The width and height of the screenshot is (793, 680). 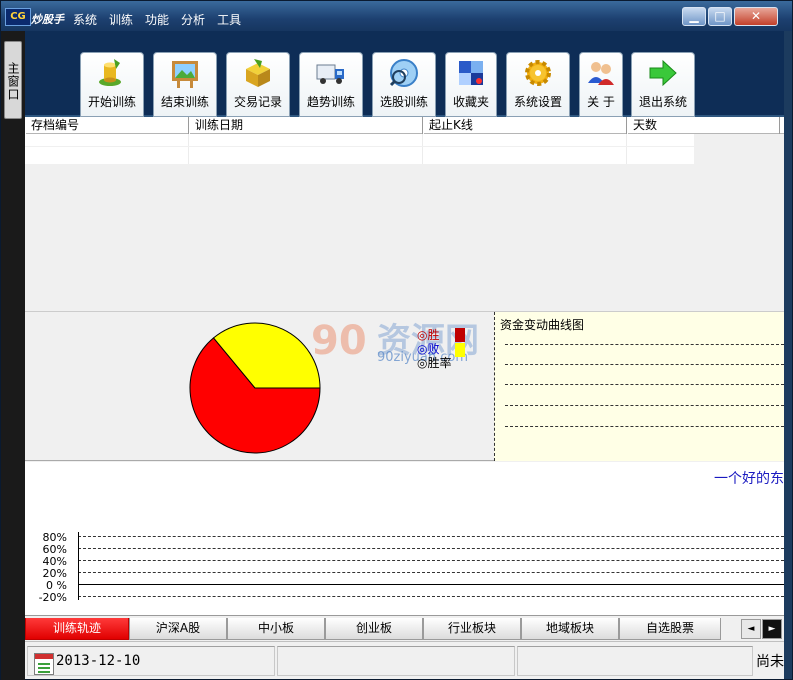 I want to click on menu-analysis: 分析, so click(x=193, y=19).